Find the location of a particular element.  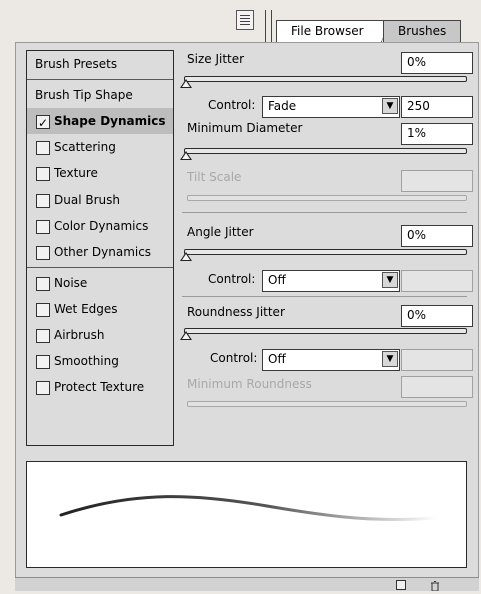

list-item-smoothing: Smoothing is located at coordinates (100, 361).